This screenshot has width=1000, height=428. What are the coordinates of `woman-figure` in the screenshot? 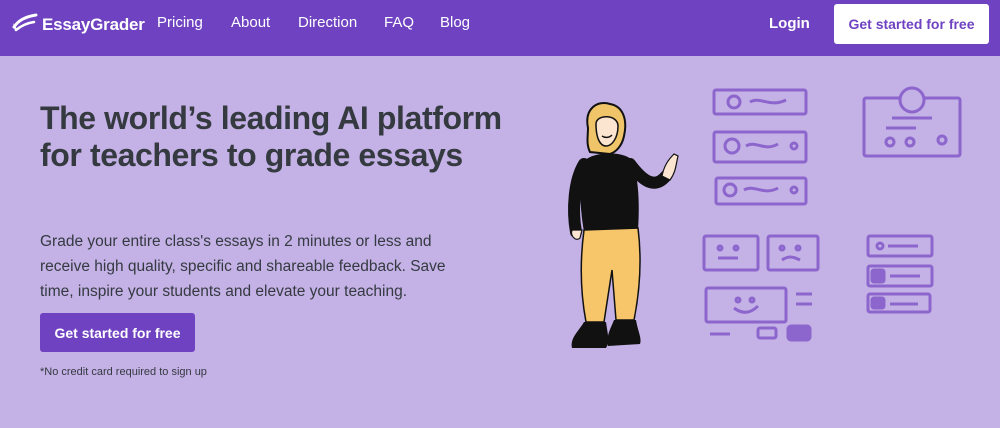 It's located at (623, 225).